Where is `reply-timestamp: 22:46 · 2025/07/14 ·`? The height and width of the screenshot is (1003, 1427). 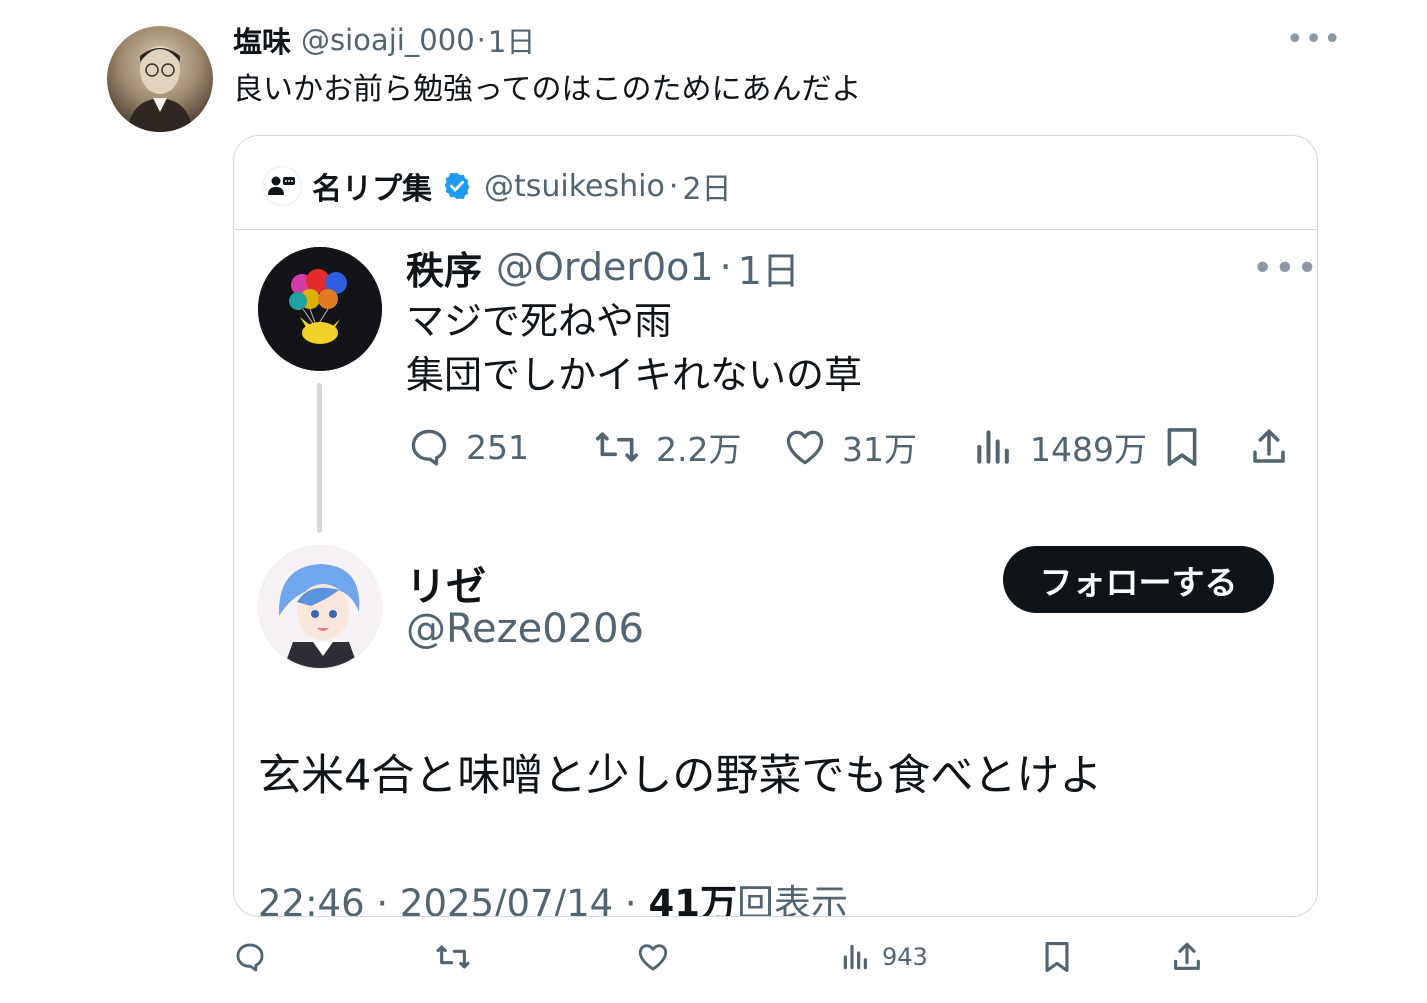 reply-timestamp: 22:46 · 2025/07/14 · is located at coordinates (453, 899).